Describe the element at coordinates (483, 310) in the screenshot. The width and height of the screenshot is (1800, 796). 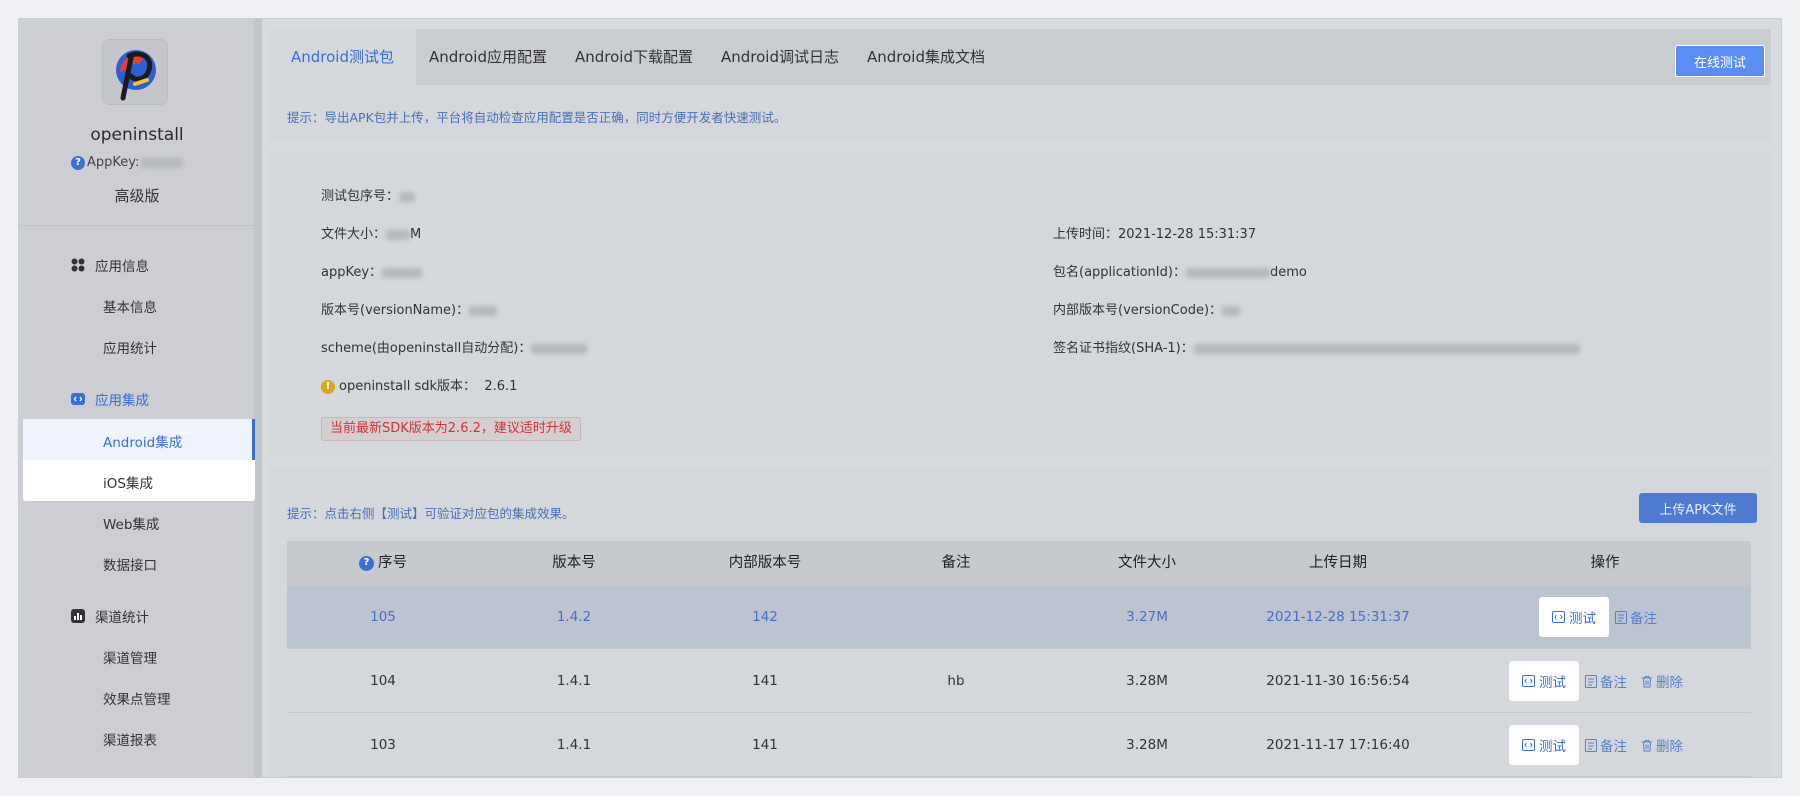
I see `version-name-value-redacted` at that location.